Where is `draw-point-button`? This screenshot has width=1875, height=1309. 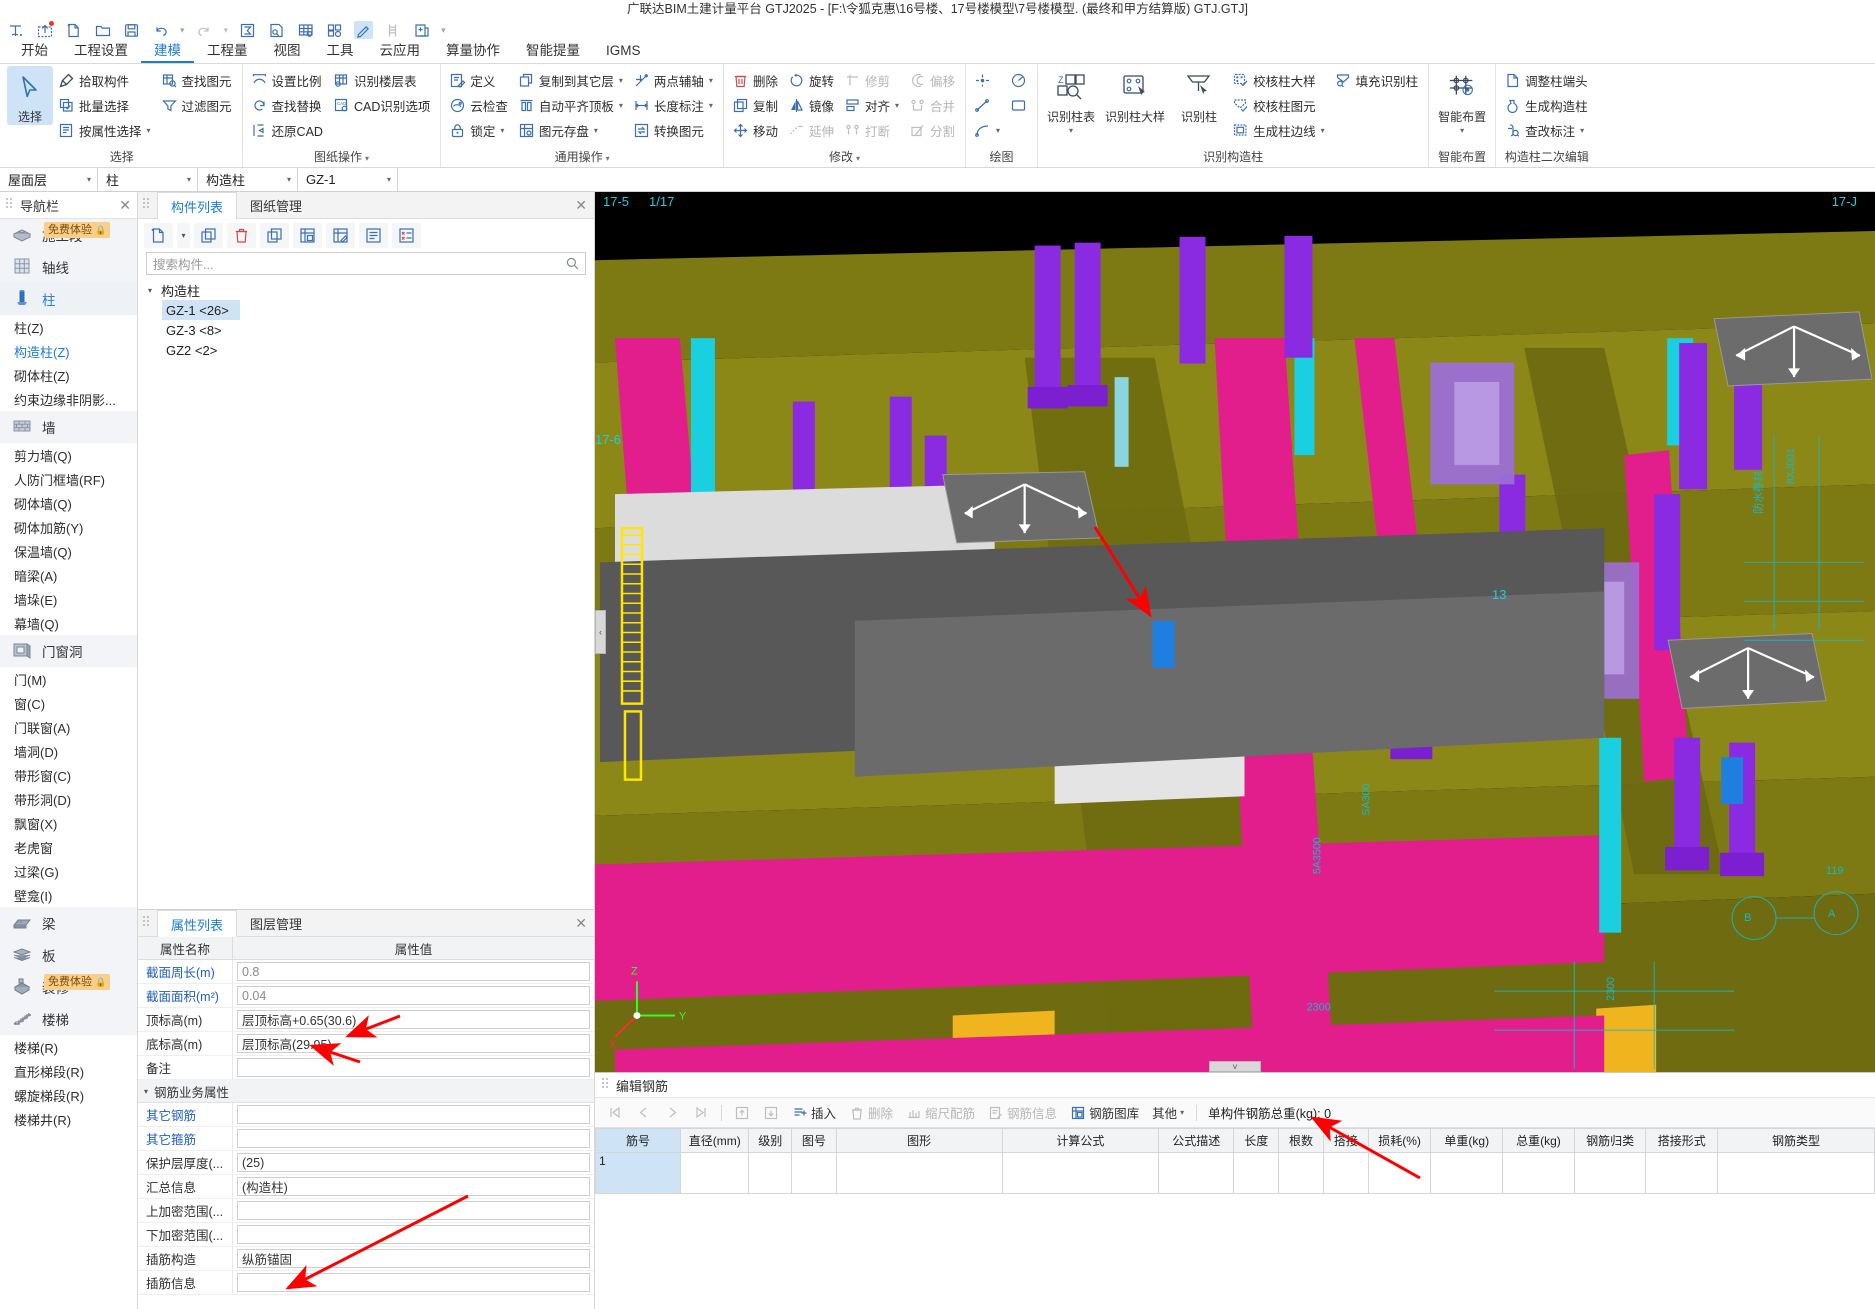 draw-point-button is located at coordinates (988, 80).